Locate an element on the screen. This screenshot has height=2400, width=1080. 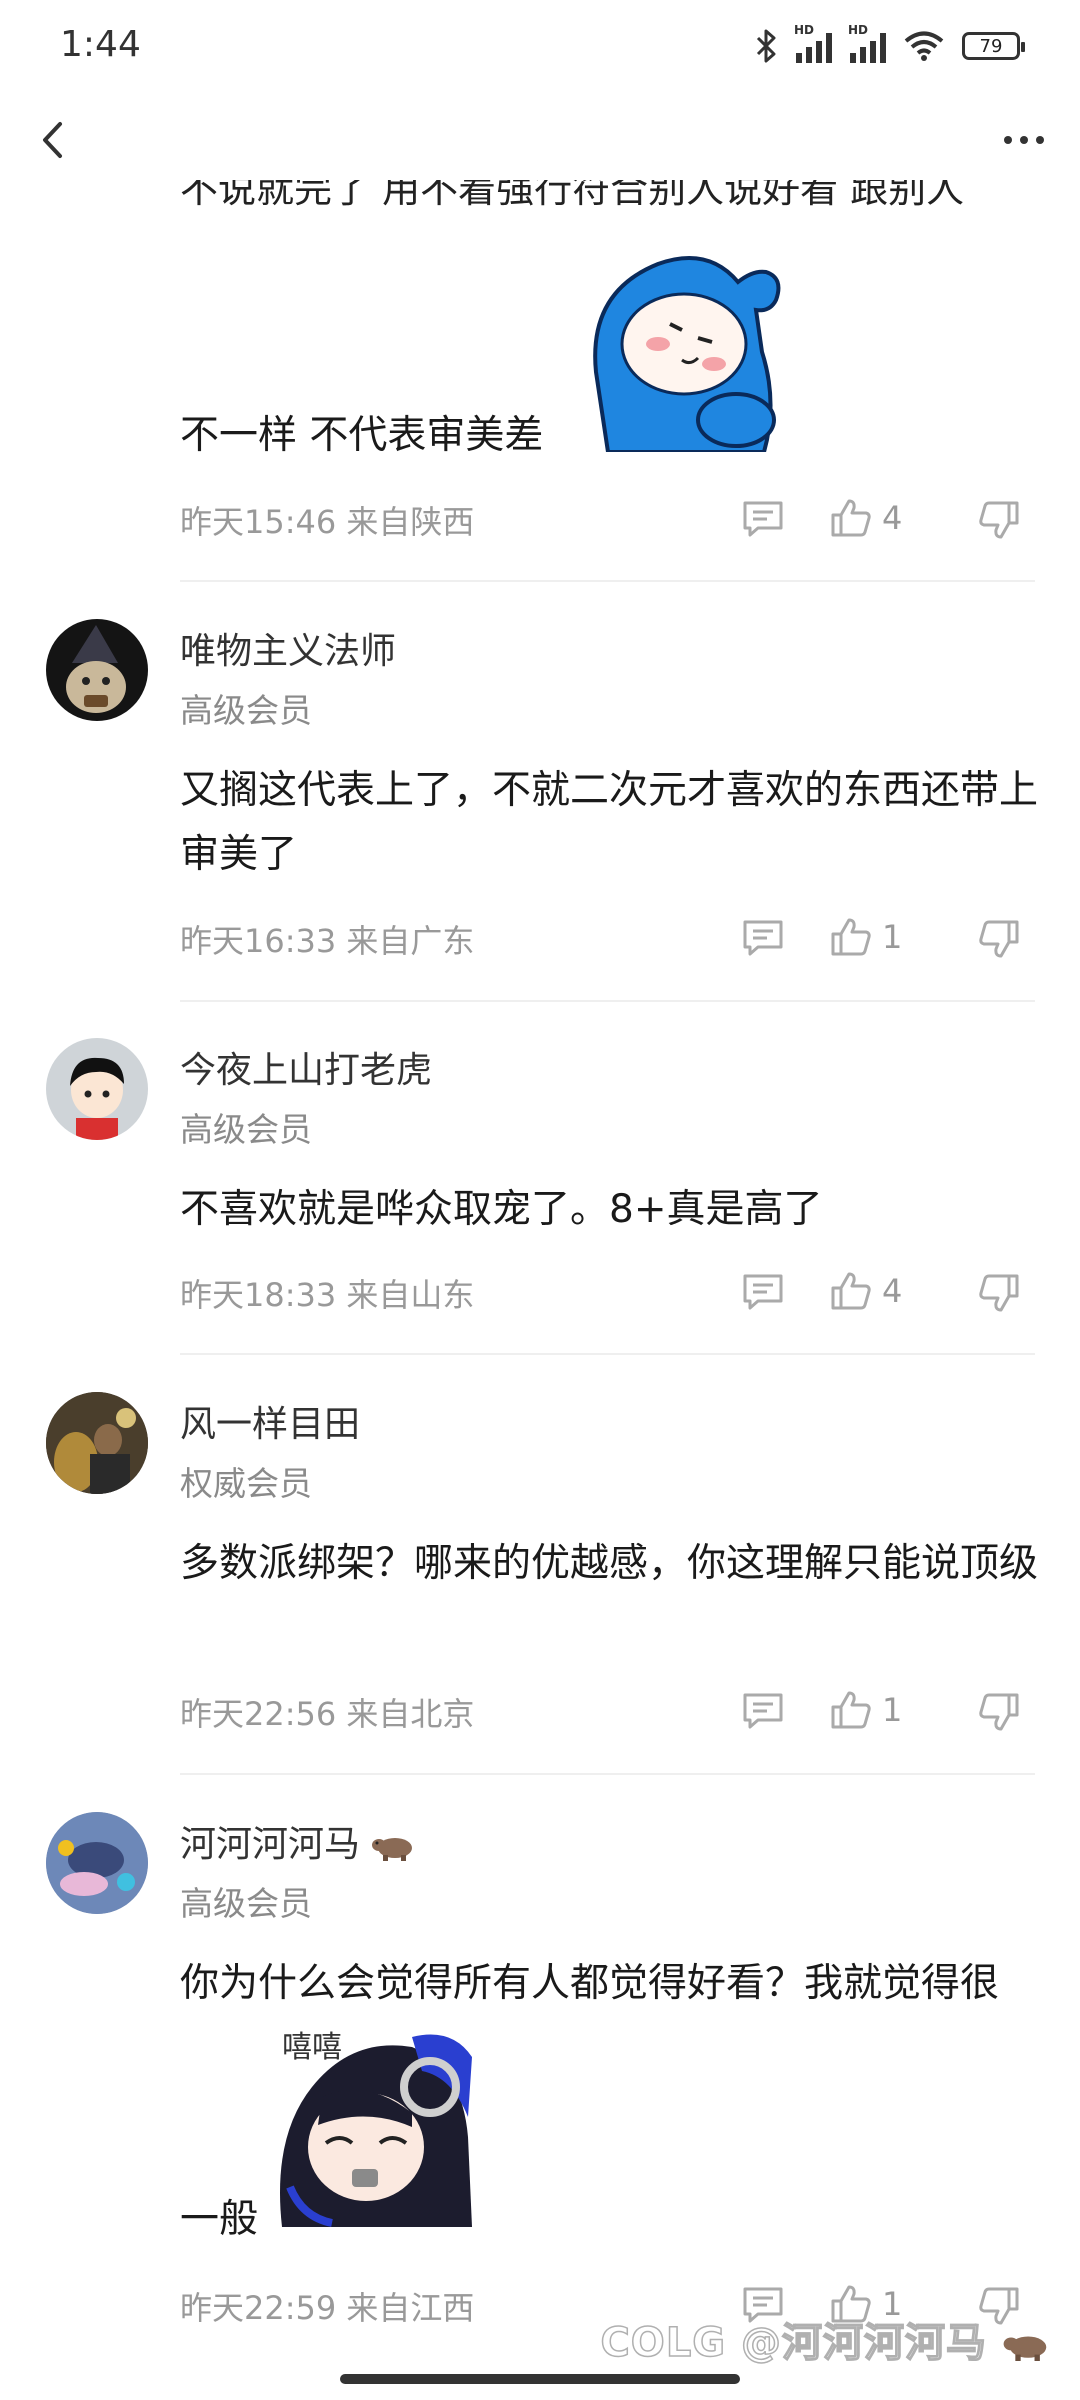
chevron-left-icon is located at coordinates (52, 140).